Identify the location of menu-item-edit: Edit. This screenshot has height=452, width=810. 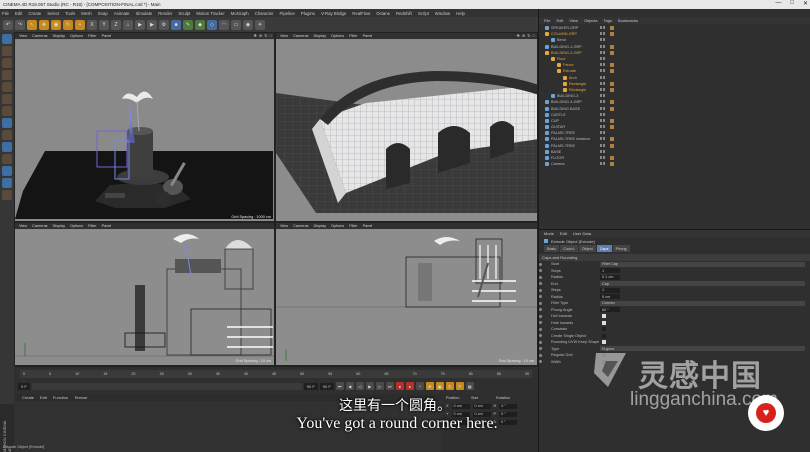
(18, 13).